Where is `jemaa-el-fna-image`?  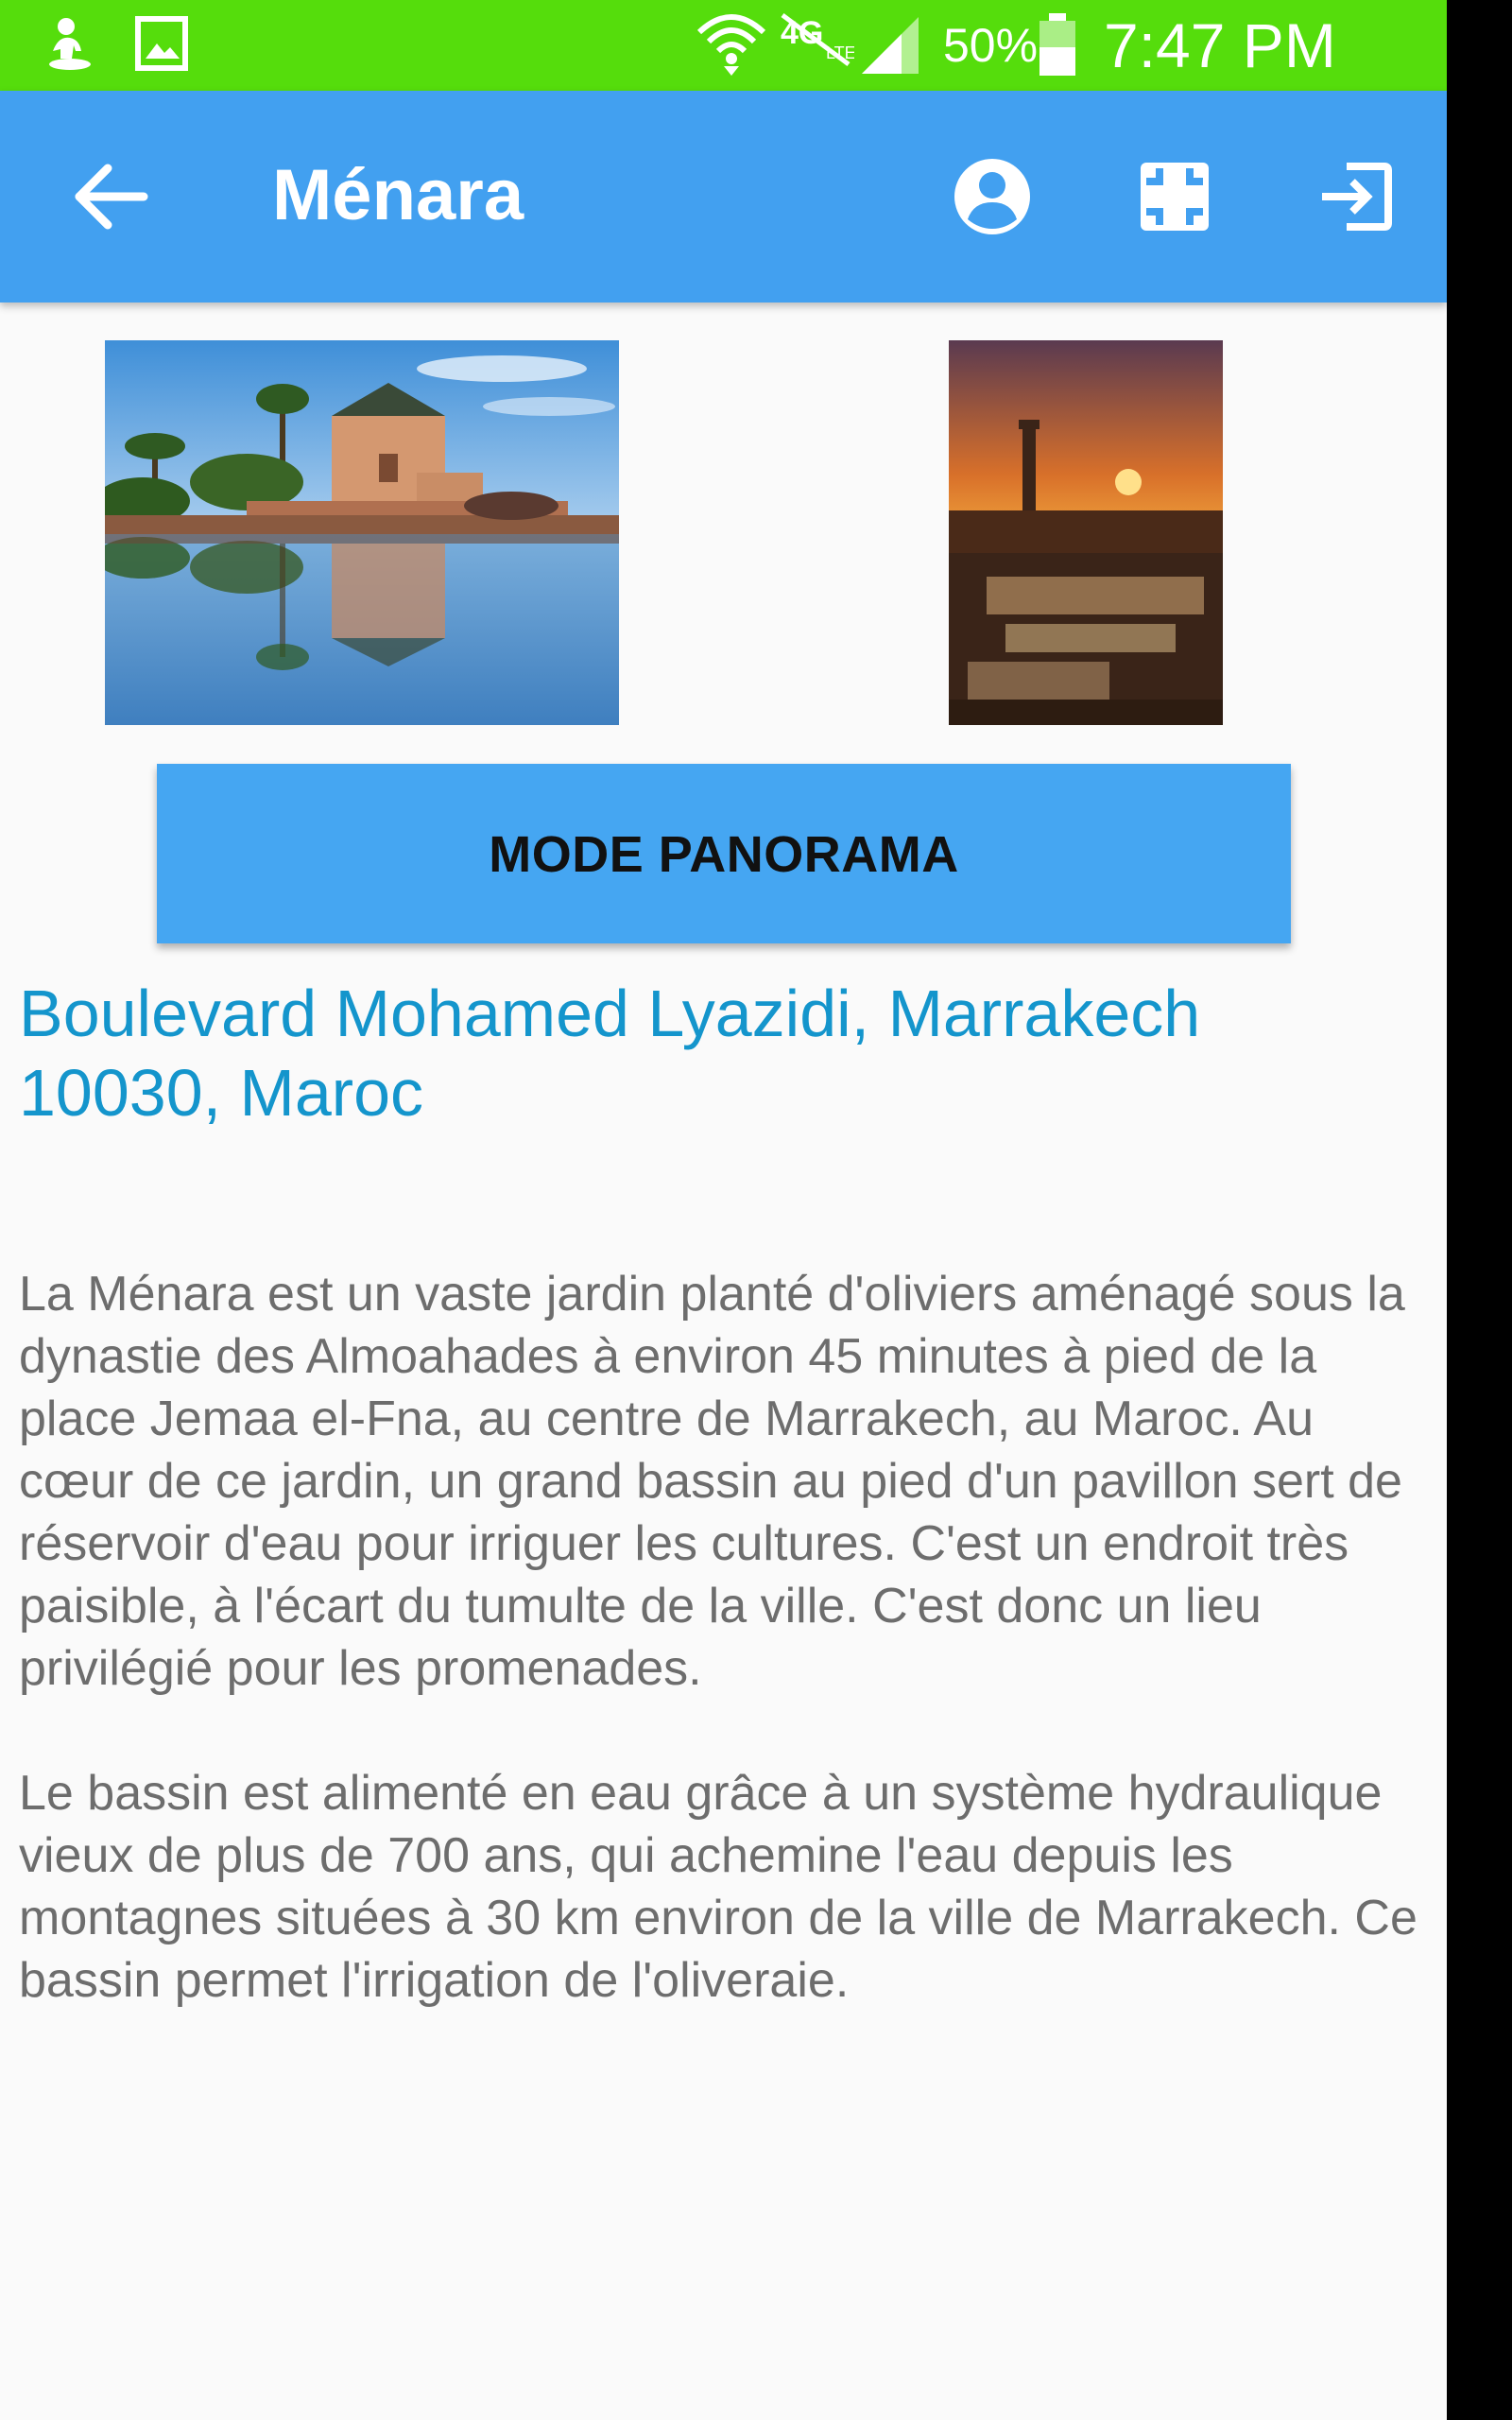
jemaa-el-fna-image is located at coordinates (1086, 532).